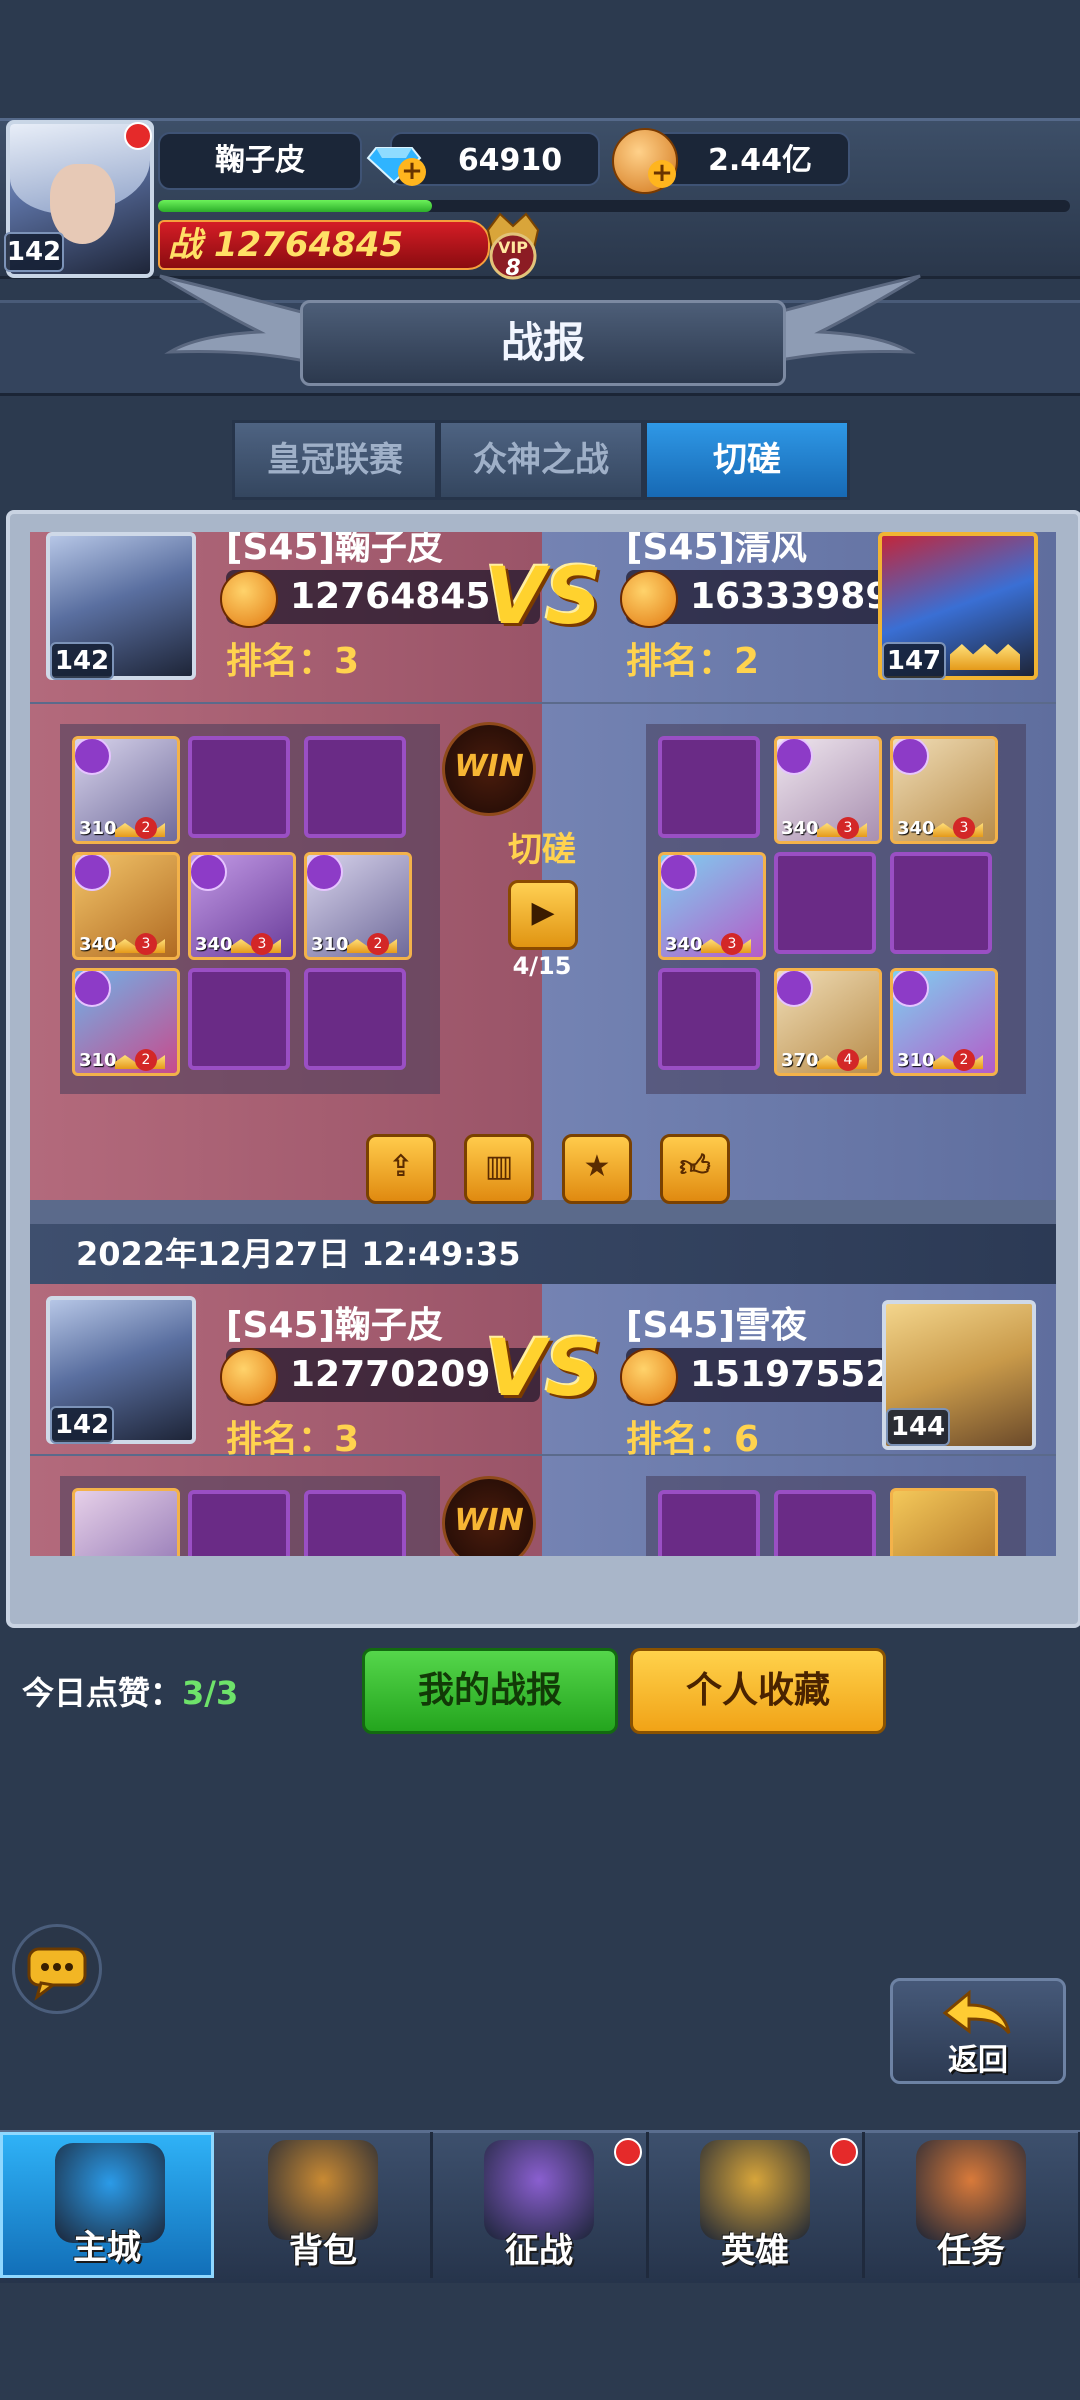  I want to click on like-button: 👍︎, so click(695, 1169).